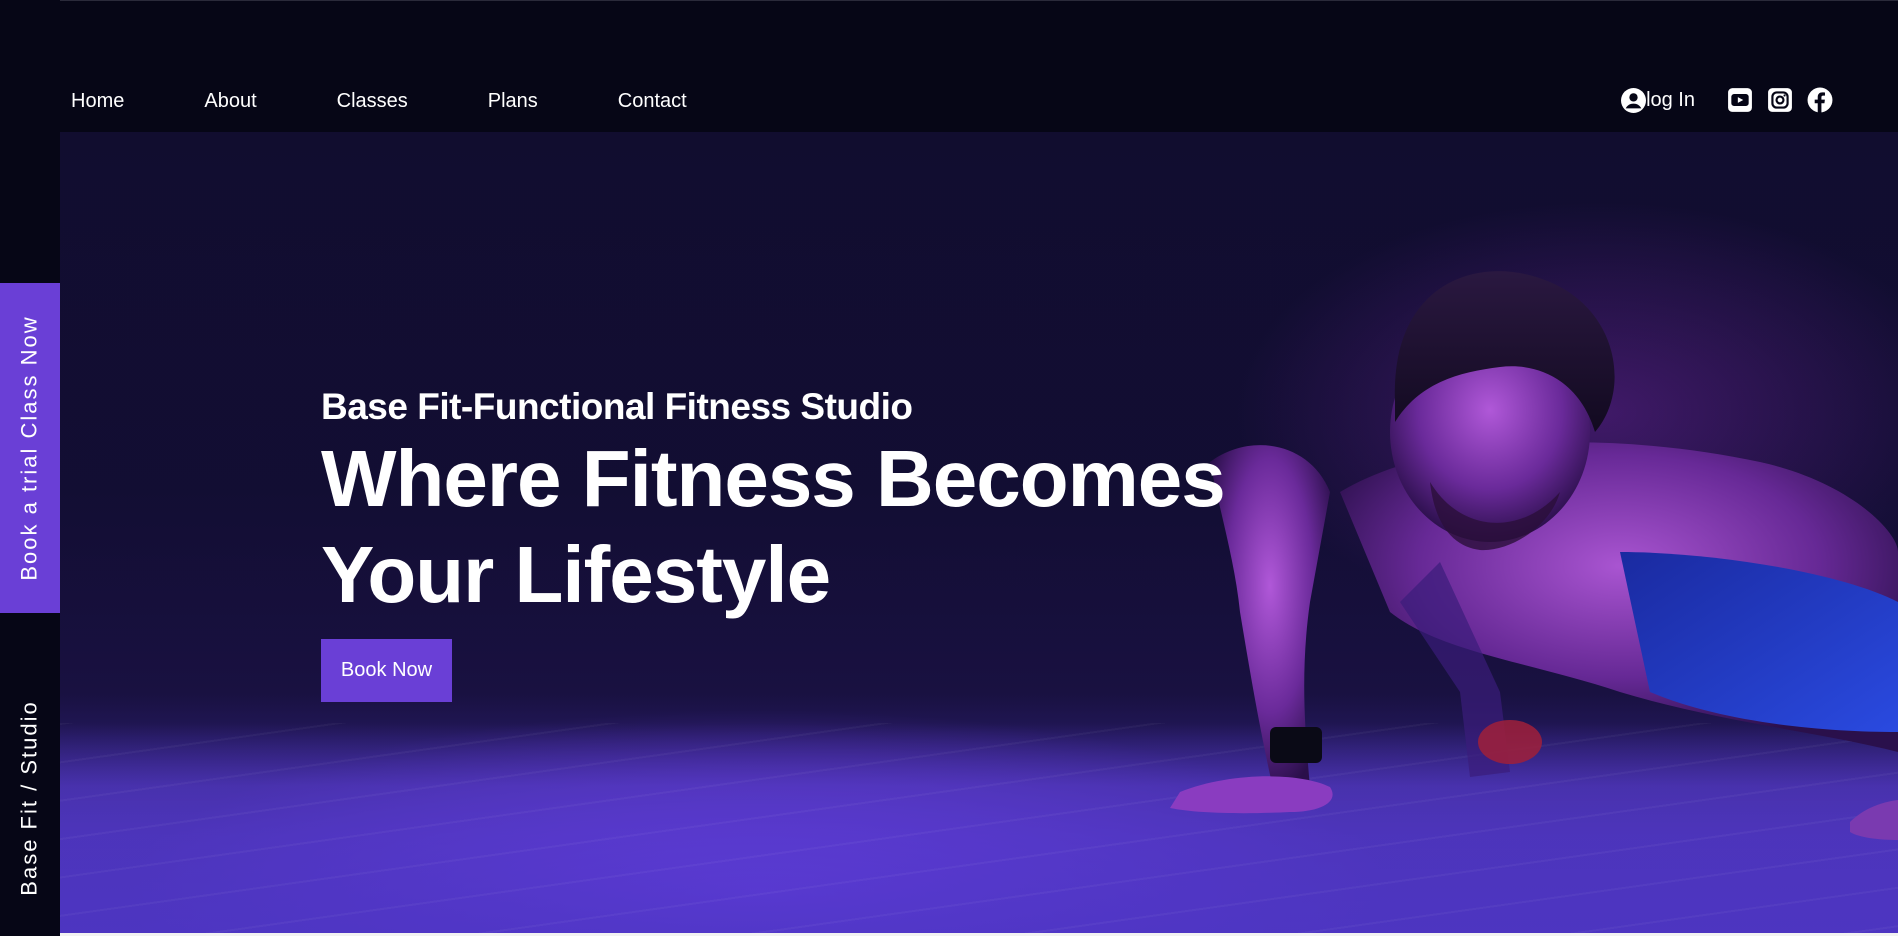 The height and width of the screenshot is (936, 1898). What do you see at coordinates (372, 101) in the screenshot?
I see `nav-classes-link: Classes` at bounding box center [372, 101].